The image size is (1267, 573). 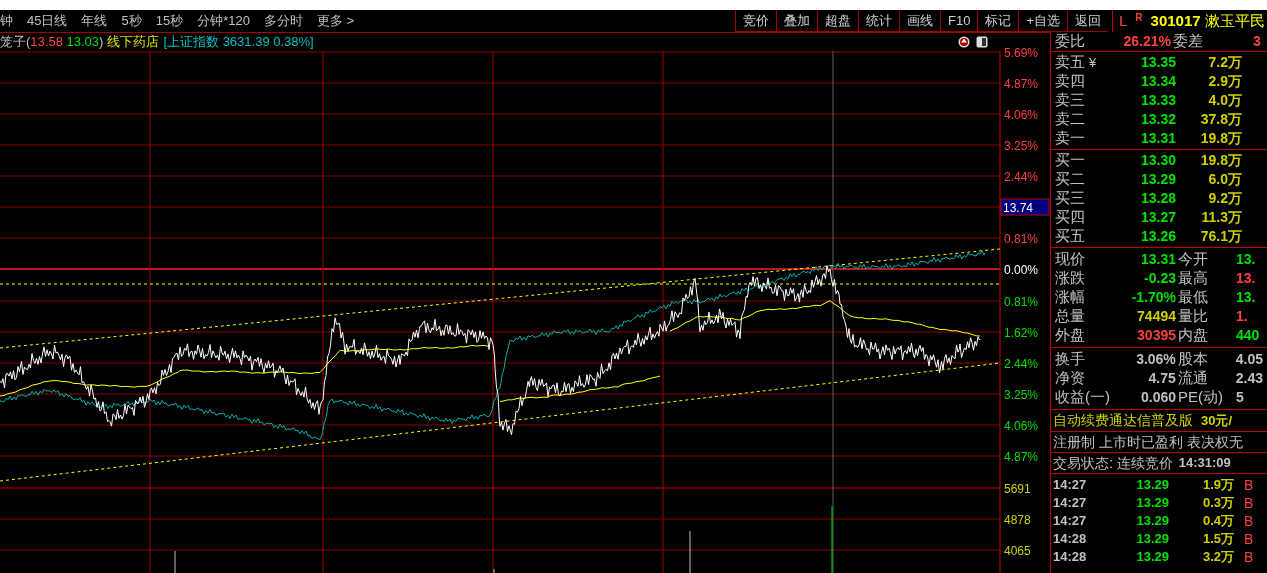 What do you see at coordinates (1148, 442) in the screenshot?
I see `notice-text: 注册制 上市时已盈利 表决权无` at bounding box center [1148, 442].